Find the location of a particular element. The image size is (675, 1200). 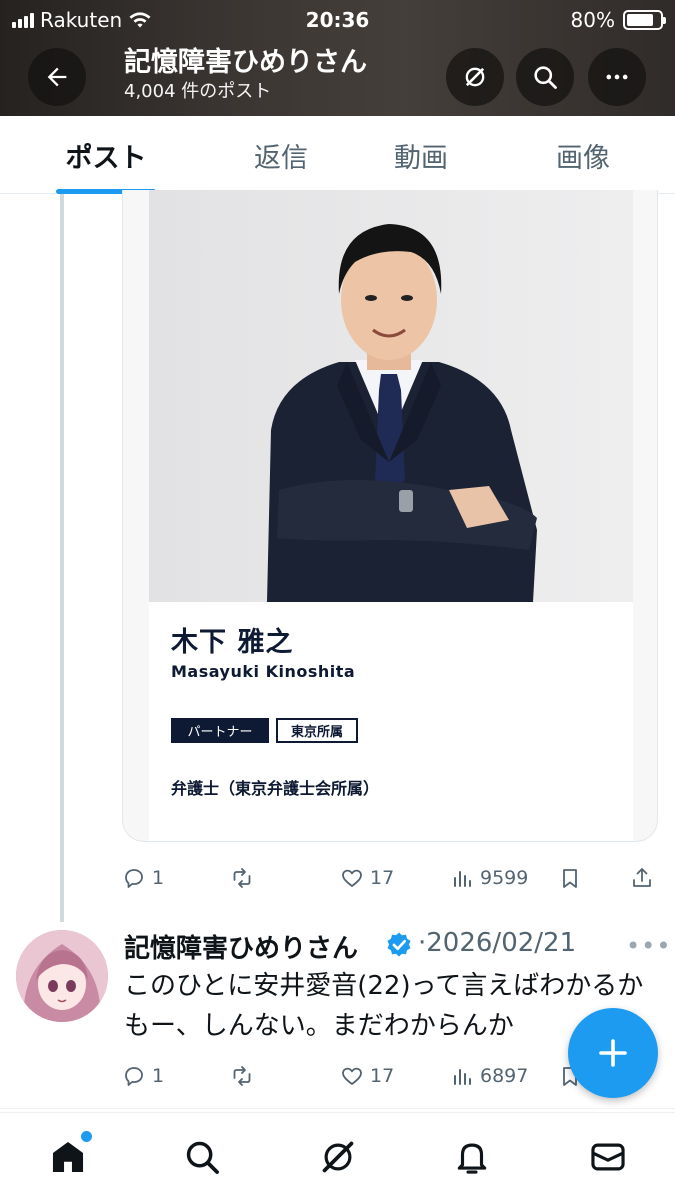

battery-icon is located at coordinates (644, 20).